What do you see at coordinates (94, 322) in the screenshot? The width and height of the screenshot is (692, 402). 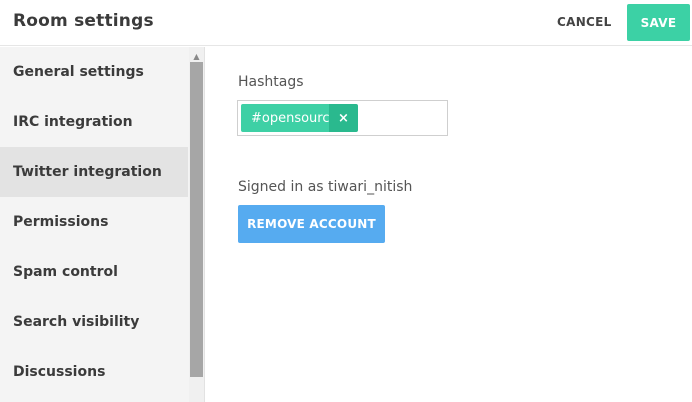 I see `sidebar-item-search-visibility: Search visibility` at bounding box center [94, 322].